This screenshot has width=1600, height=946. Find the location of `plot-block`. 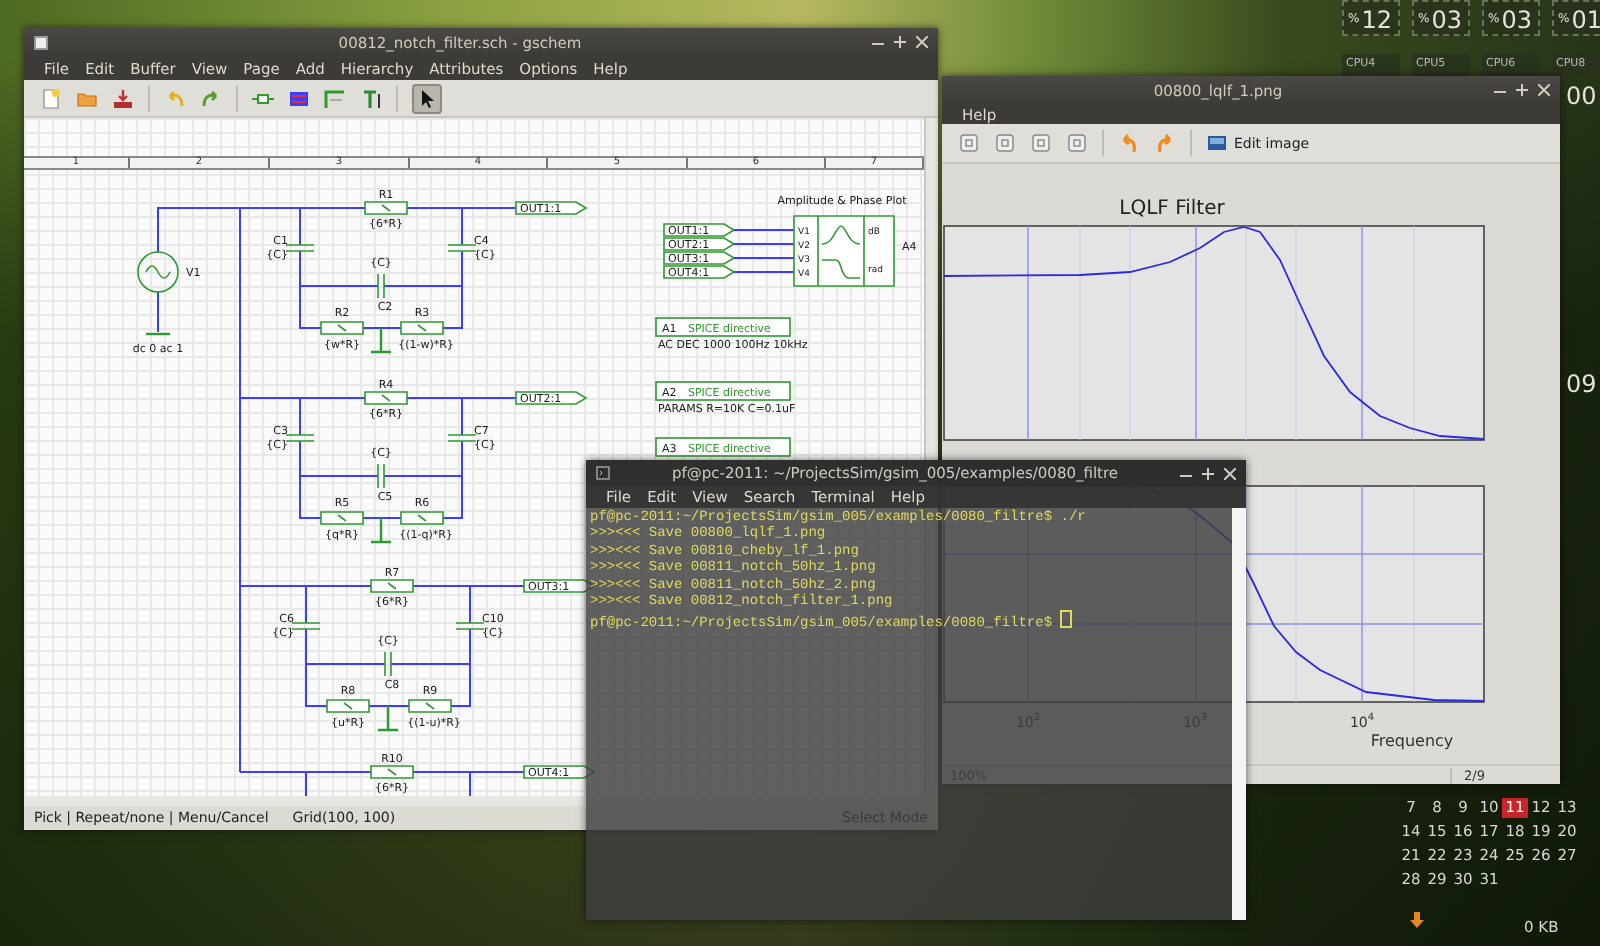

plot-block is located at coordinates (844, 251).